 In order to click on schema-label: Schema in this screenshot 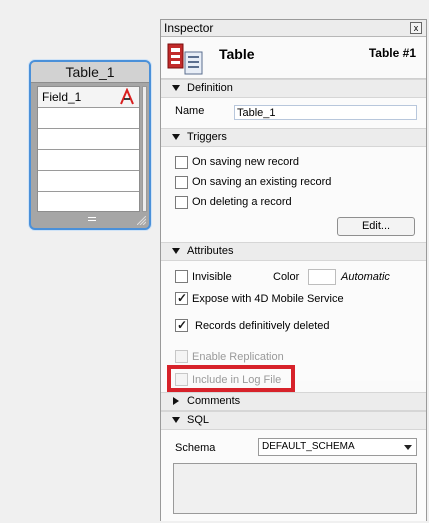, I will do `click(195, 448)`.